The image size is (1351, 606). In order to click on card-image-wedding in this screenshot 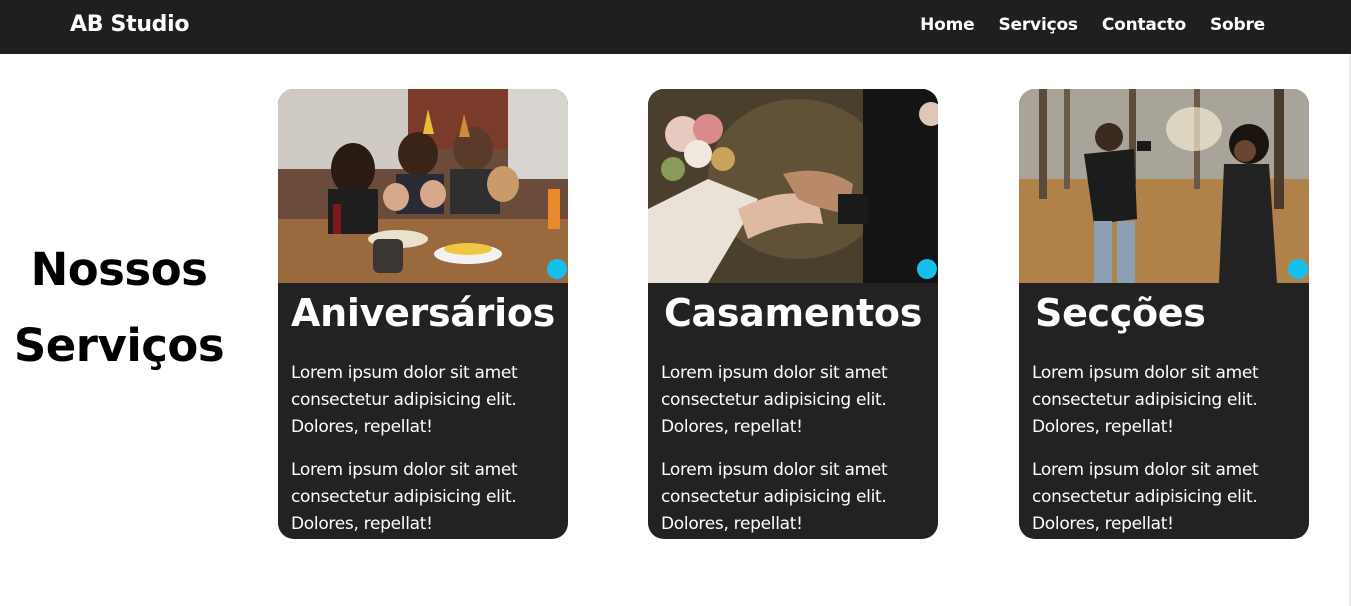, I will do `click(793, 186)`.